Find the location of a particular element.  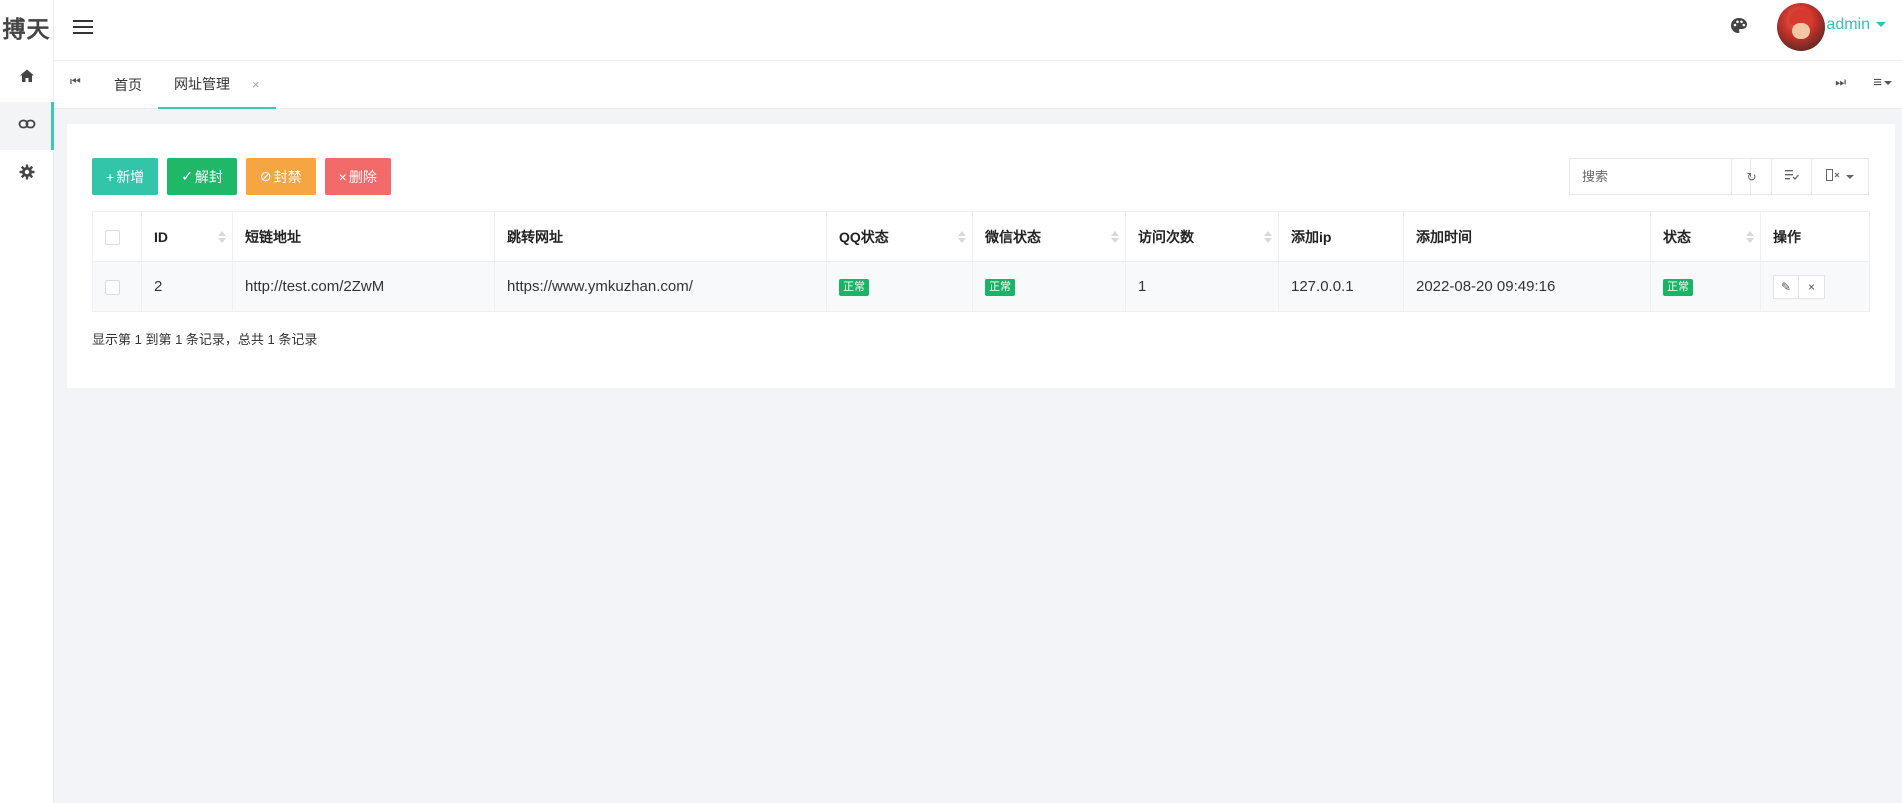

cell-added-time: 2022-08-20 09:49:16 is located at coordinates (1527, 286).